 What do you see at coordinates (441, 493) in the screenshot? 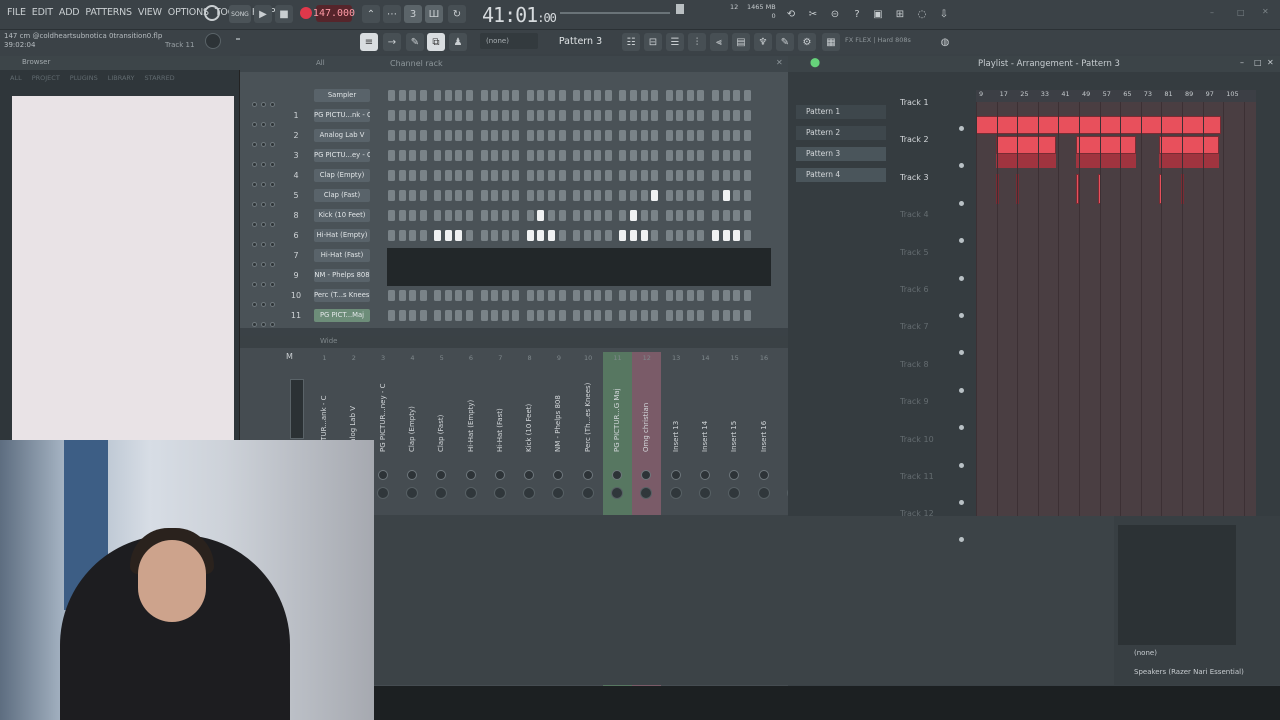
I see `stereo-knob` at bounding box center [441, 493].